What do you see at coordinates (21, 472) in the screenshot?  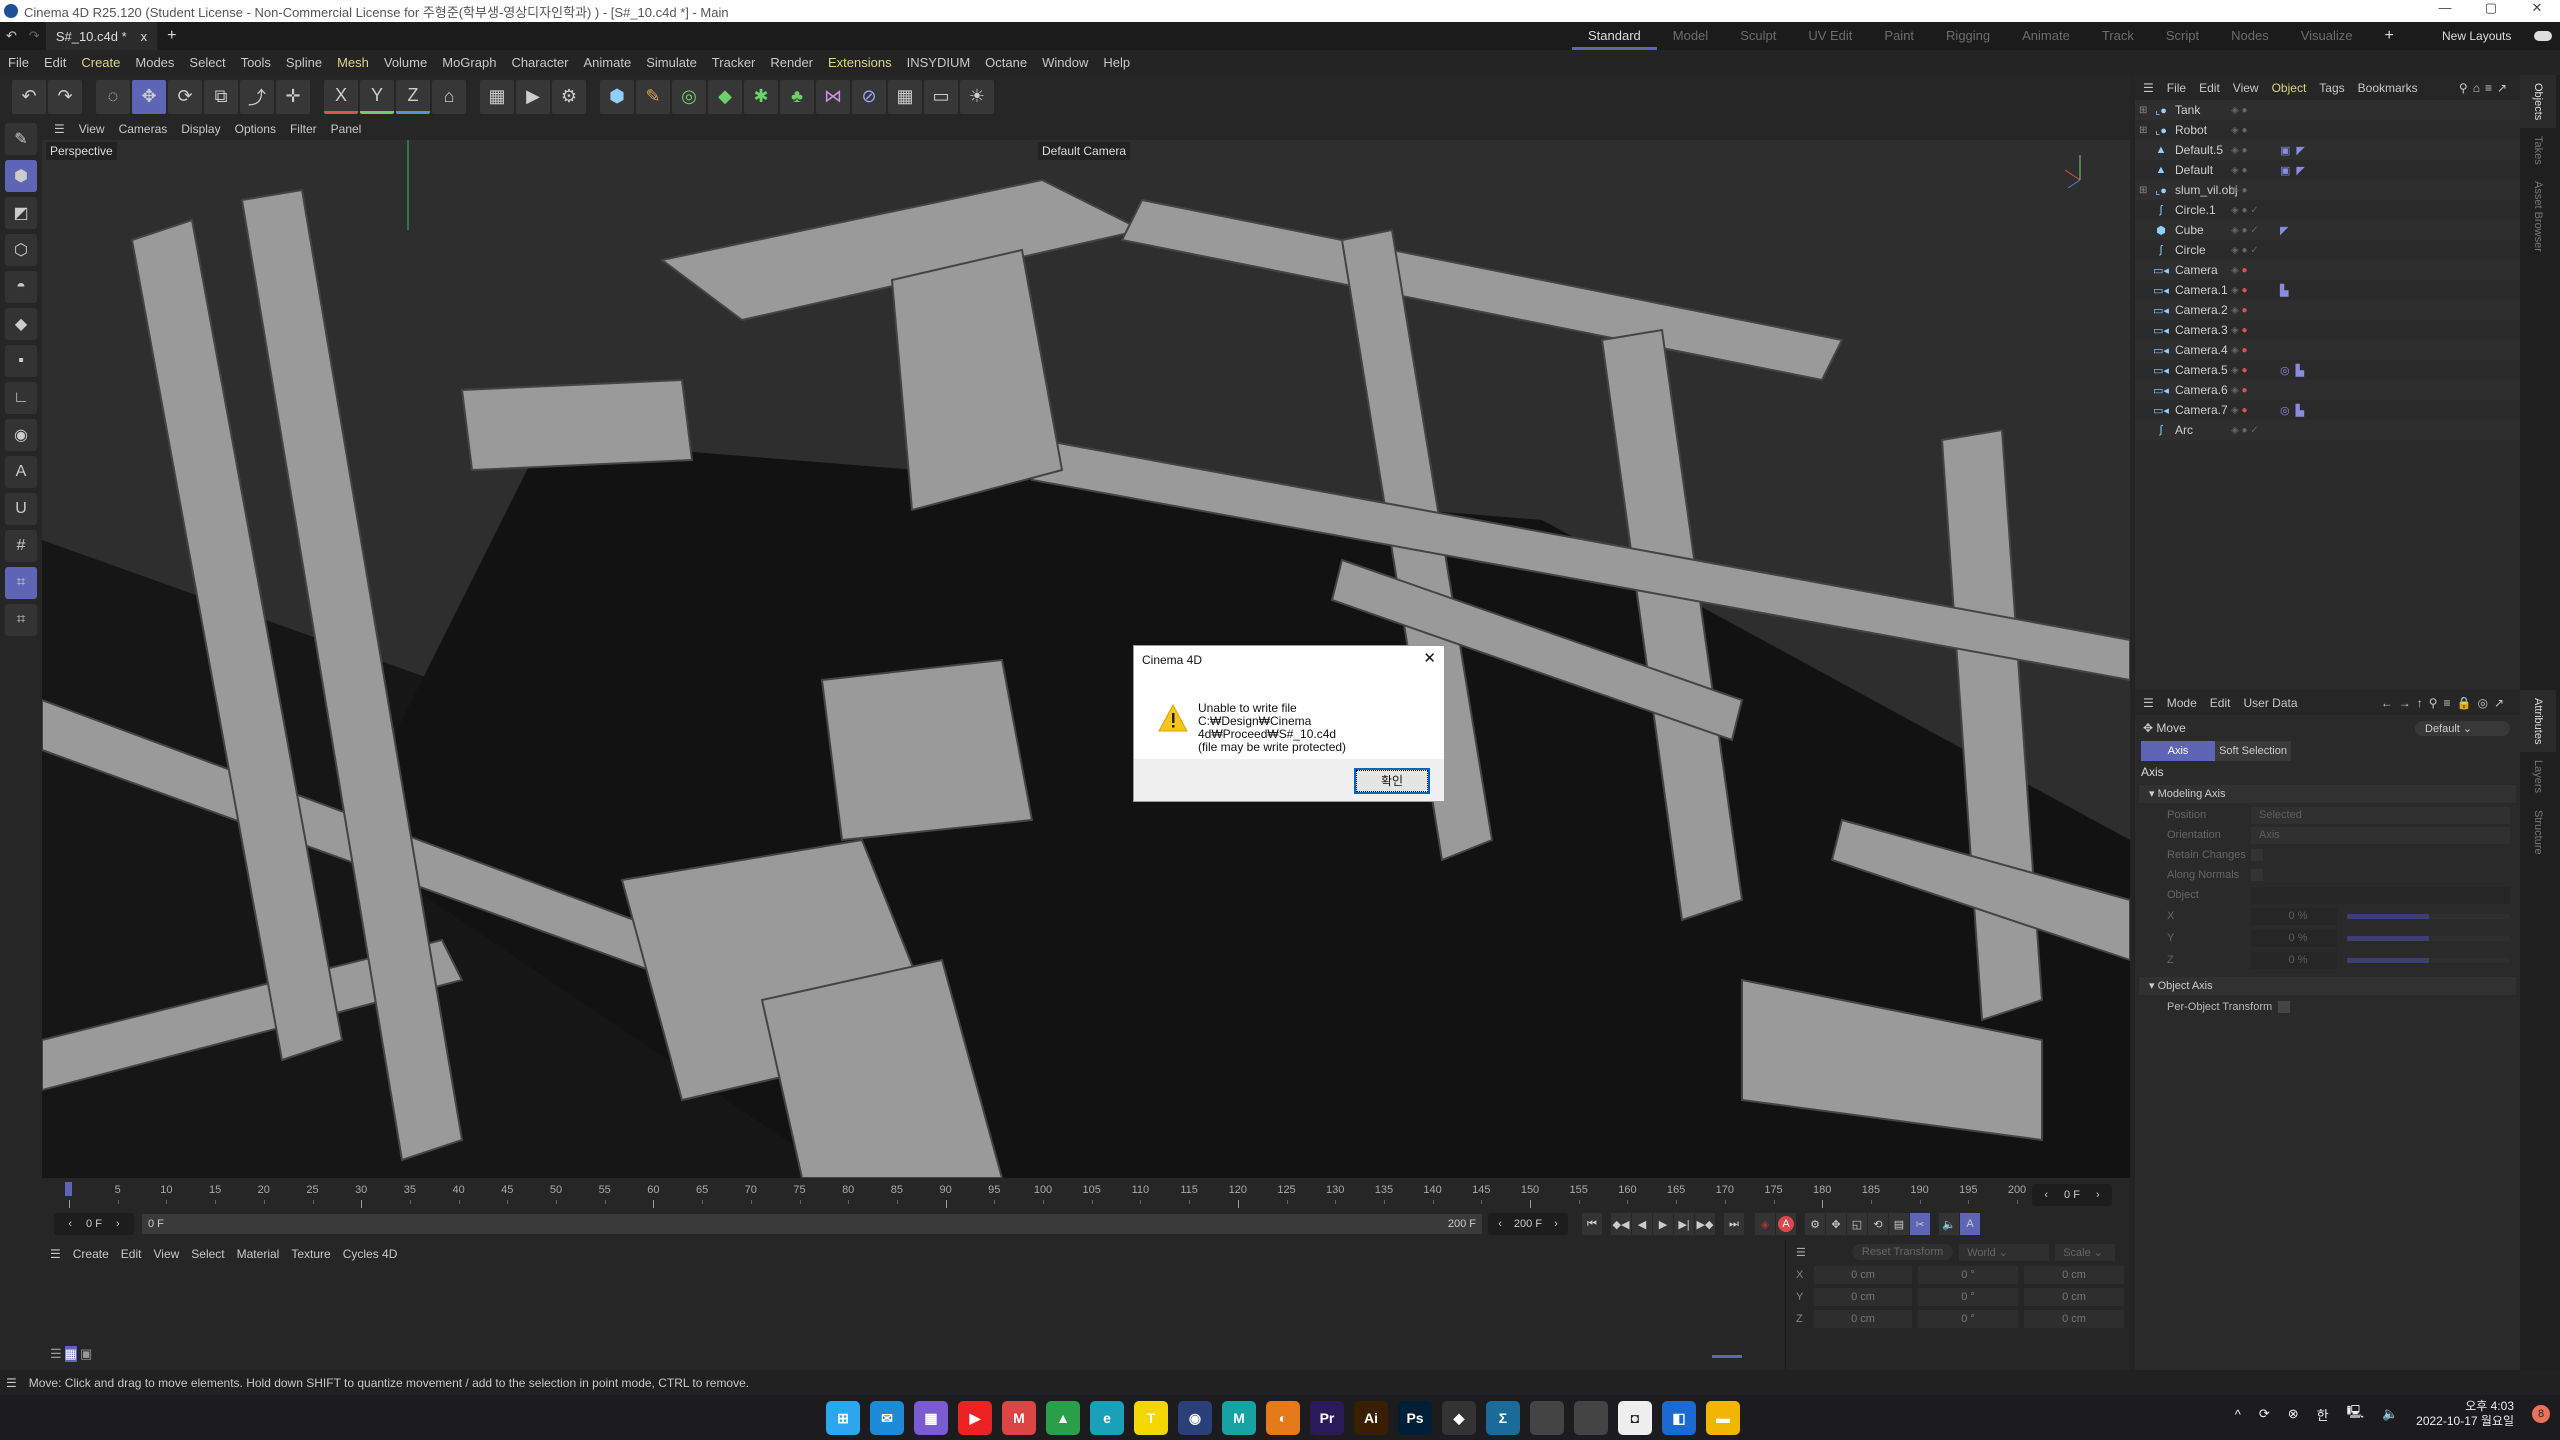 I see `snap-icon: A` at bounding box center [21, 472].